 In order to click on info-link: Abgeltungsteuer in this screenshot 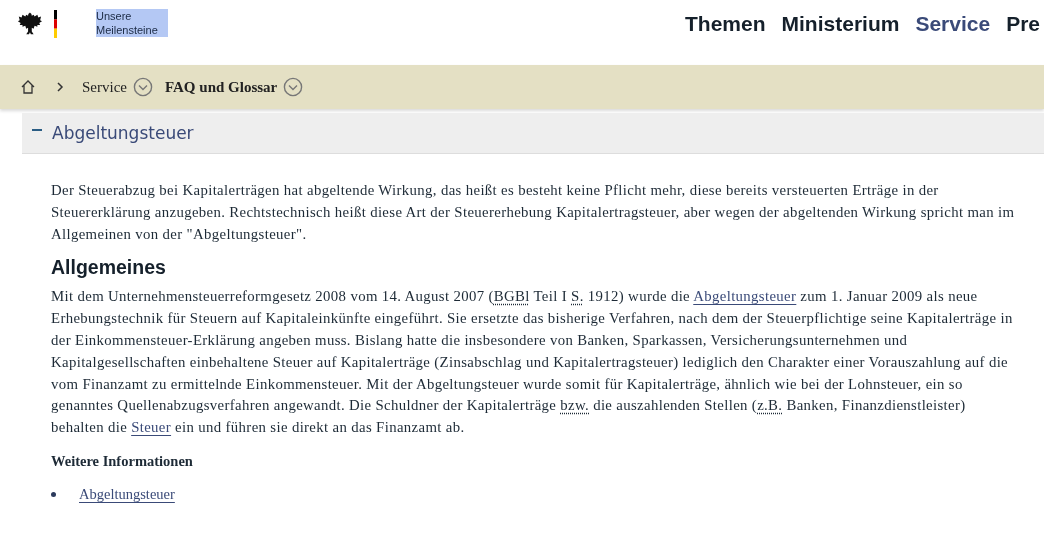, I will do `click(127, 494)`.